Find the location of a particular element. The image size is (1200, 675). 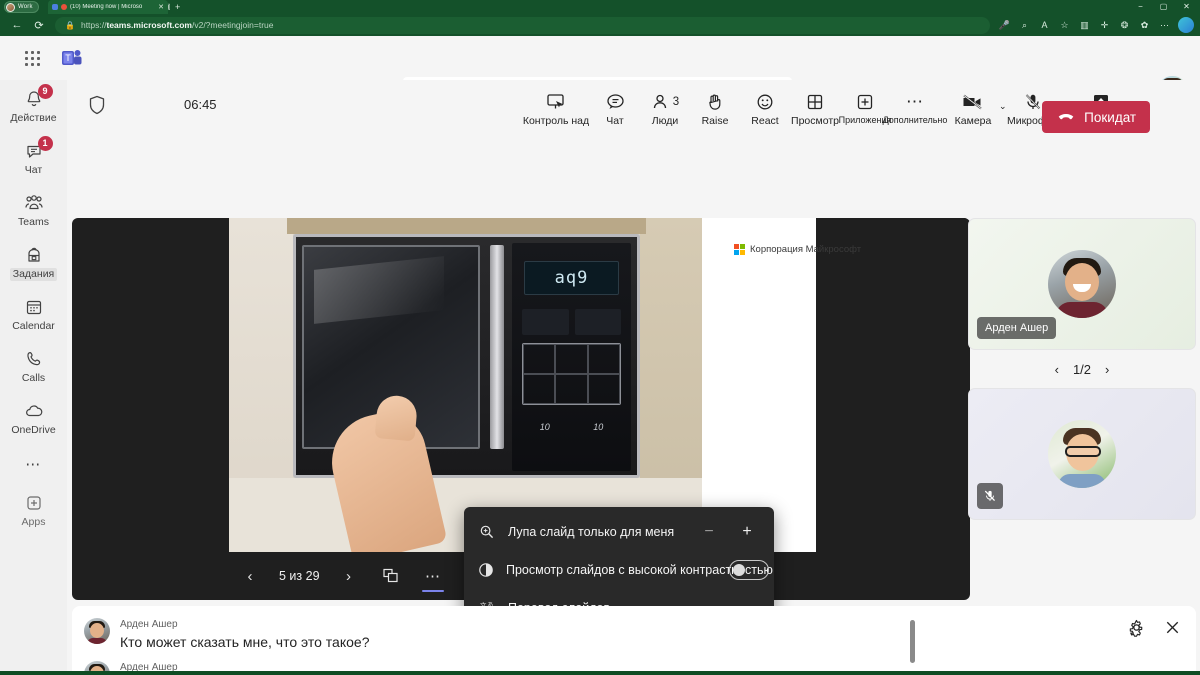

tool-view: Просмотр is located at coordinates (815, 105).